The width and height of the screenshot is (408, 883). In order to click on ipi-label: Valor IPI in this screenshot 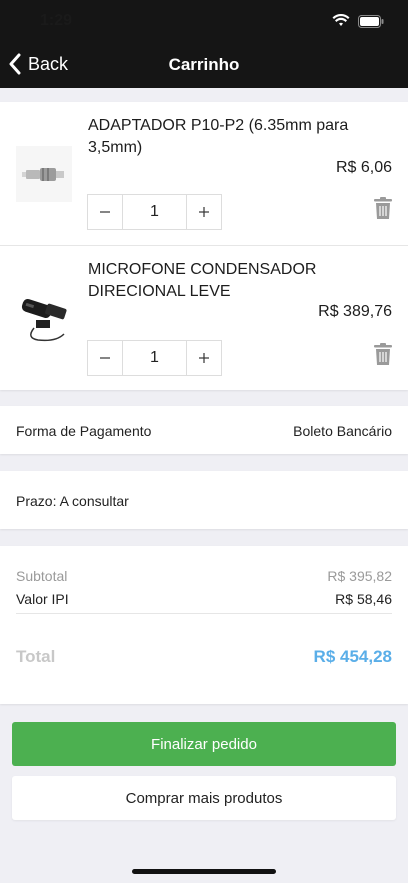, I will do `click(42, 599)`.